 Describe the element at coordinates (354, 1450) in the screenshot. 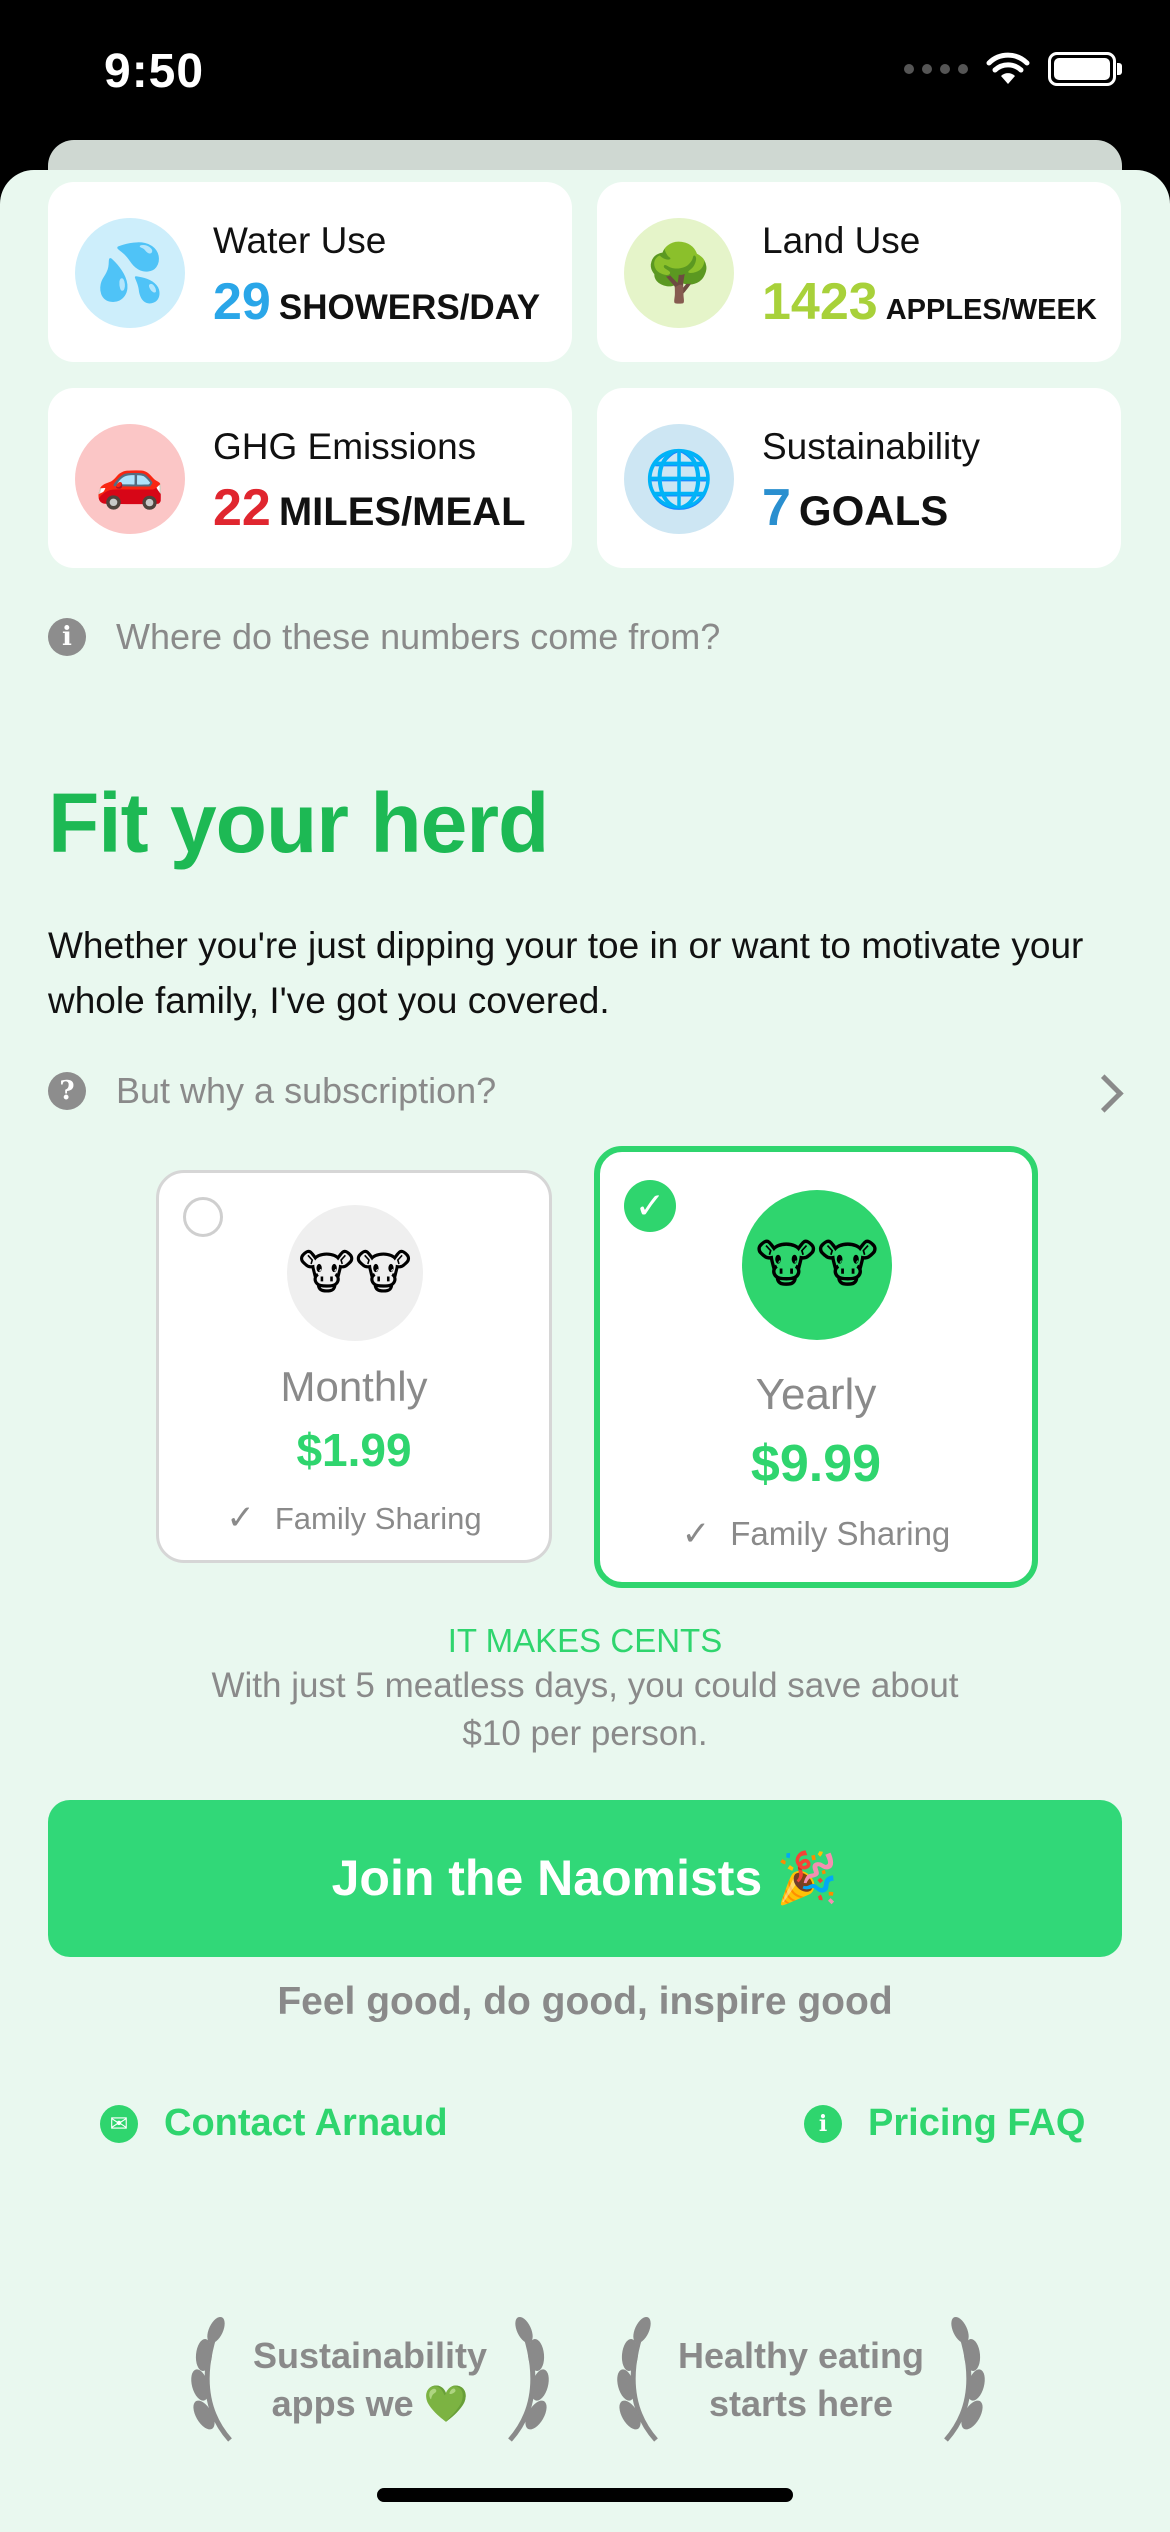

I see `plan-price: $1.99` at that location.